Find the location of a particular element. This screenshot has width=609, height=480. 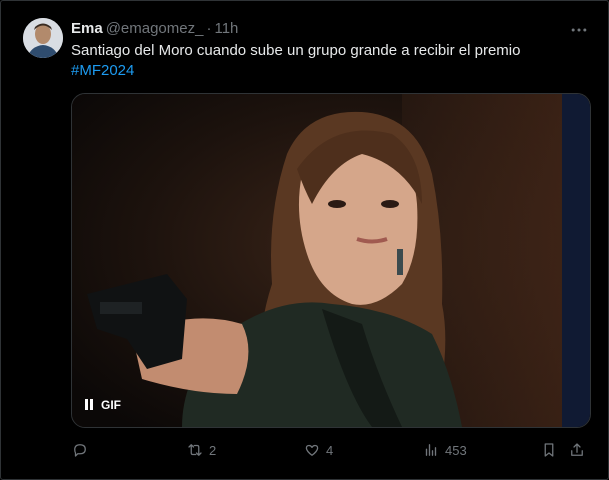

reply-icon is located at coordinates (80, 450).